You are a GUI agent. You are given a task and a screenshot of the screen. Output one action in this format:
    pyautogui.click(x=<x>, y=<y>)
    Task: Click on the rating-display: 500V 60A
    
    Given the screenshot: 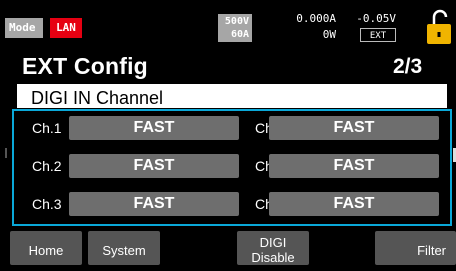 What is the action you would take?
    pyautogui.click(x=235, y=28)
    